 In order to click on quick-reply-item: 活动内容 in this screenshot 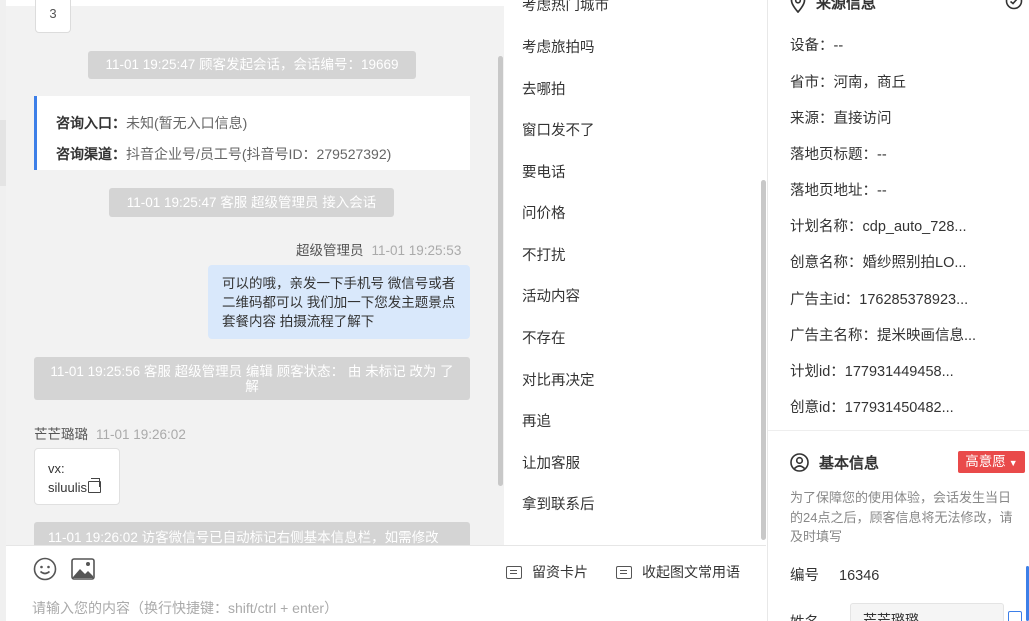, I will do `click(551, 295)`.